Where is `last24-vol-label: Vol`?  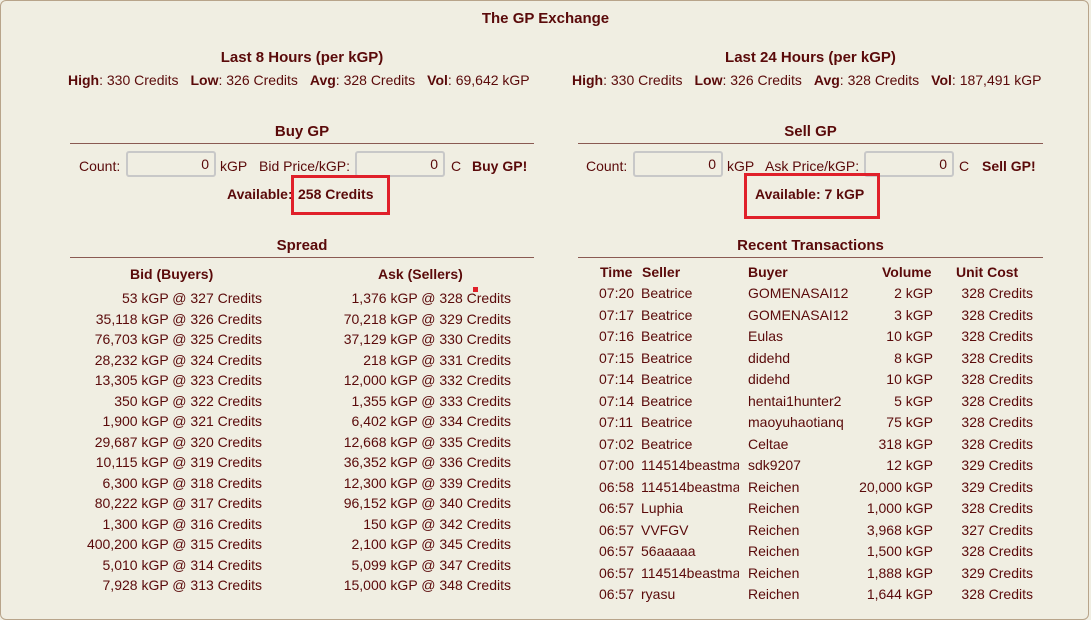 last24-vol-label: Vol is located at coordinates (941, 80).